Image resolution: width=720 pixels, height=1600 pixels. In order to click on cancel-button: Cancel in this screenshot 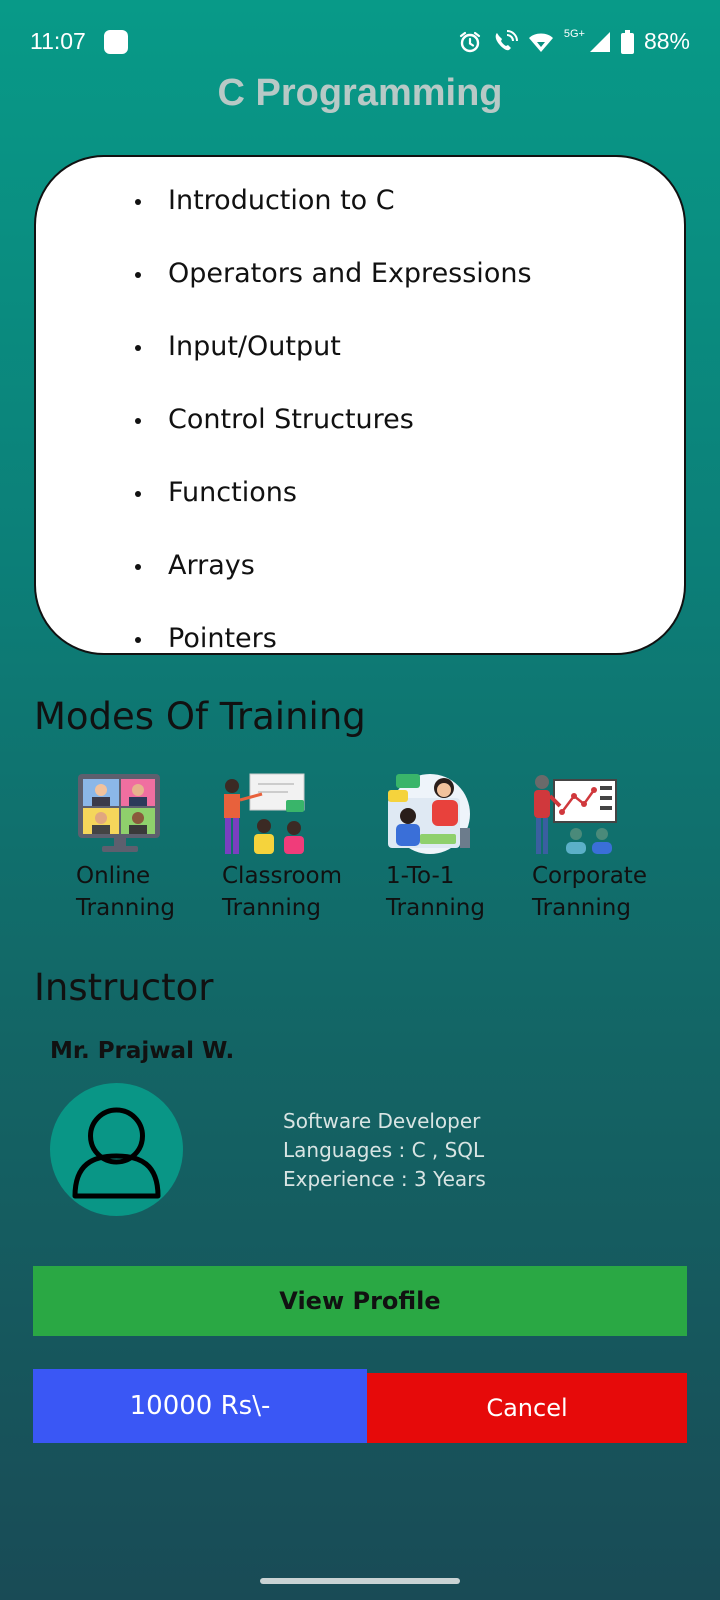, I will do `click(527, 1408)`.